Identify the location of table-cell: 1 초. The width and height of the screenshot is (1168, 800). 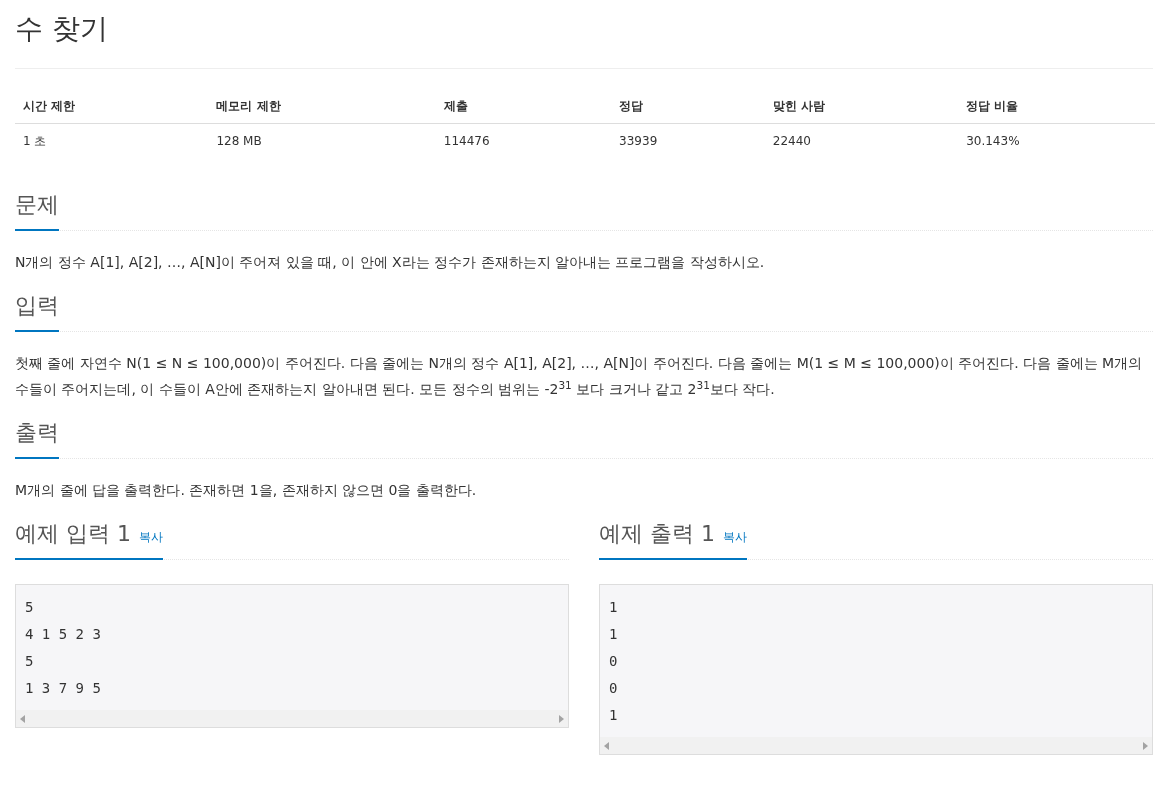
(112, 140).